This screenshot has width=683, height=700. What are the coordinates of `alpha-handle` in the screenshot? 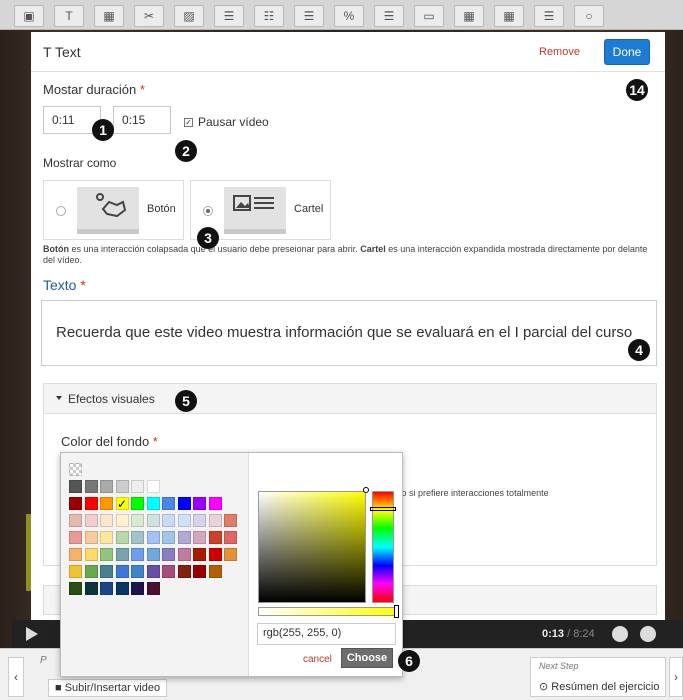 It's located at (396, 611).